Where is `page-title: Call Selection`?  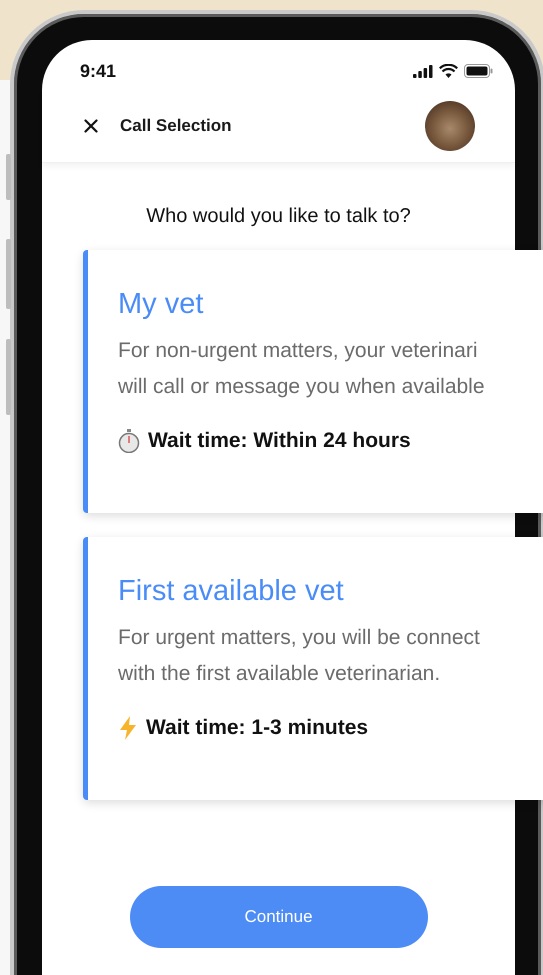
page-title: Call Selection is located at coordinates (176, 126).